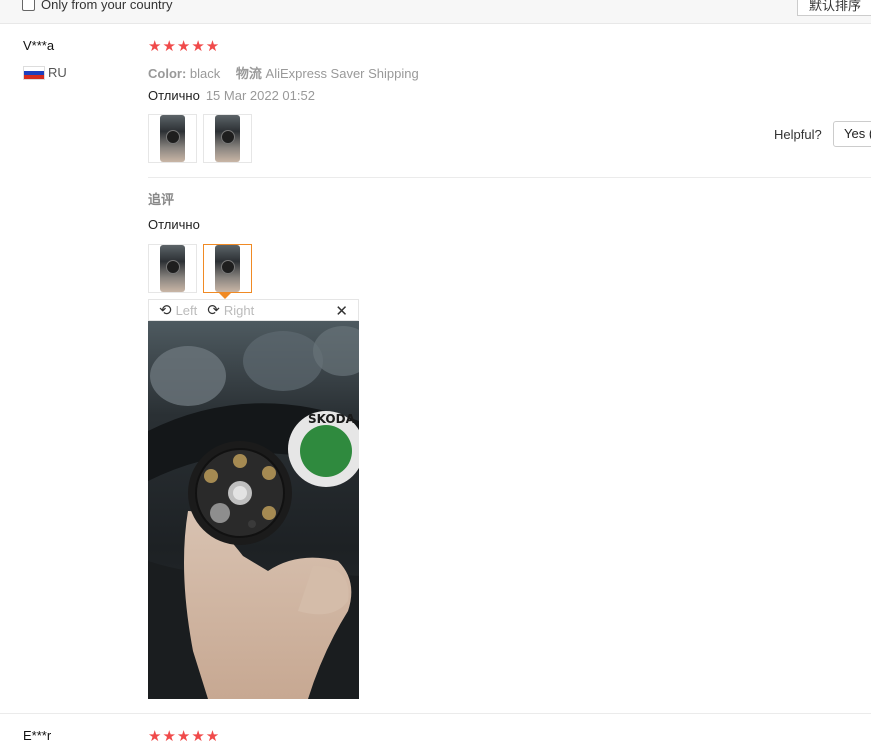 The image size is (871, 745). What do you see at coordinates (205, 73) in the screenshot?
I see `color-value: black` at bounding box center [205, 73].